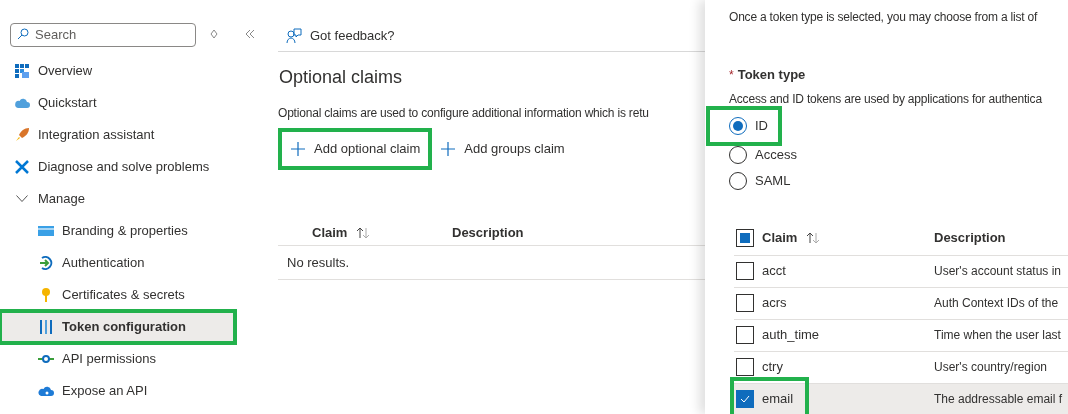  I want to click on nav-item: Branding & properties, so click(130, 230).